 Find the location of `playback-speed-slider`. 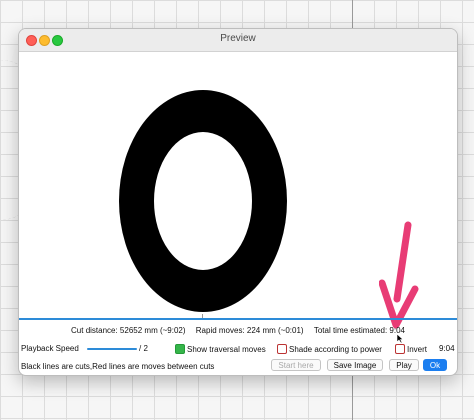

playback-speed-slider is located at coordinates (112, 349).